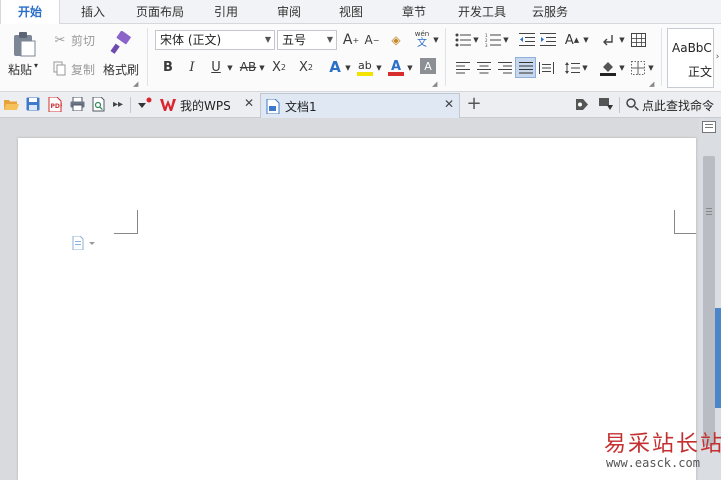 This screenshot has width=721, height=480. Describe the element at coordinates (550, 12) in the screenshot. I see `menu-tab-cloud: 云服务` at that location.